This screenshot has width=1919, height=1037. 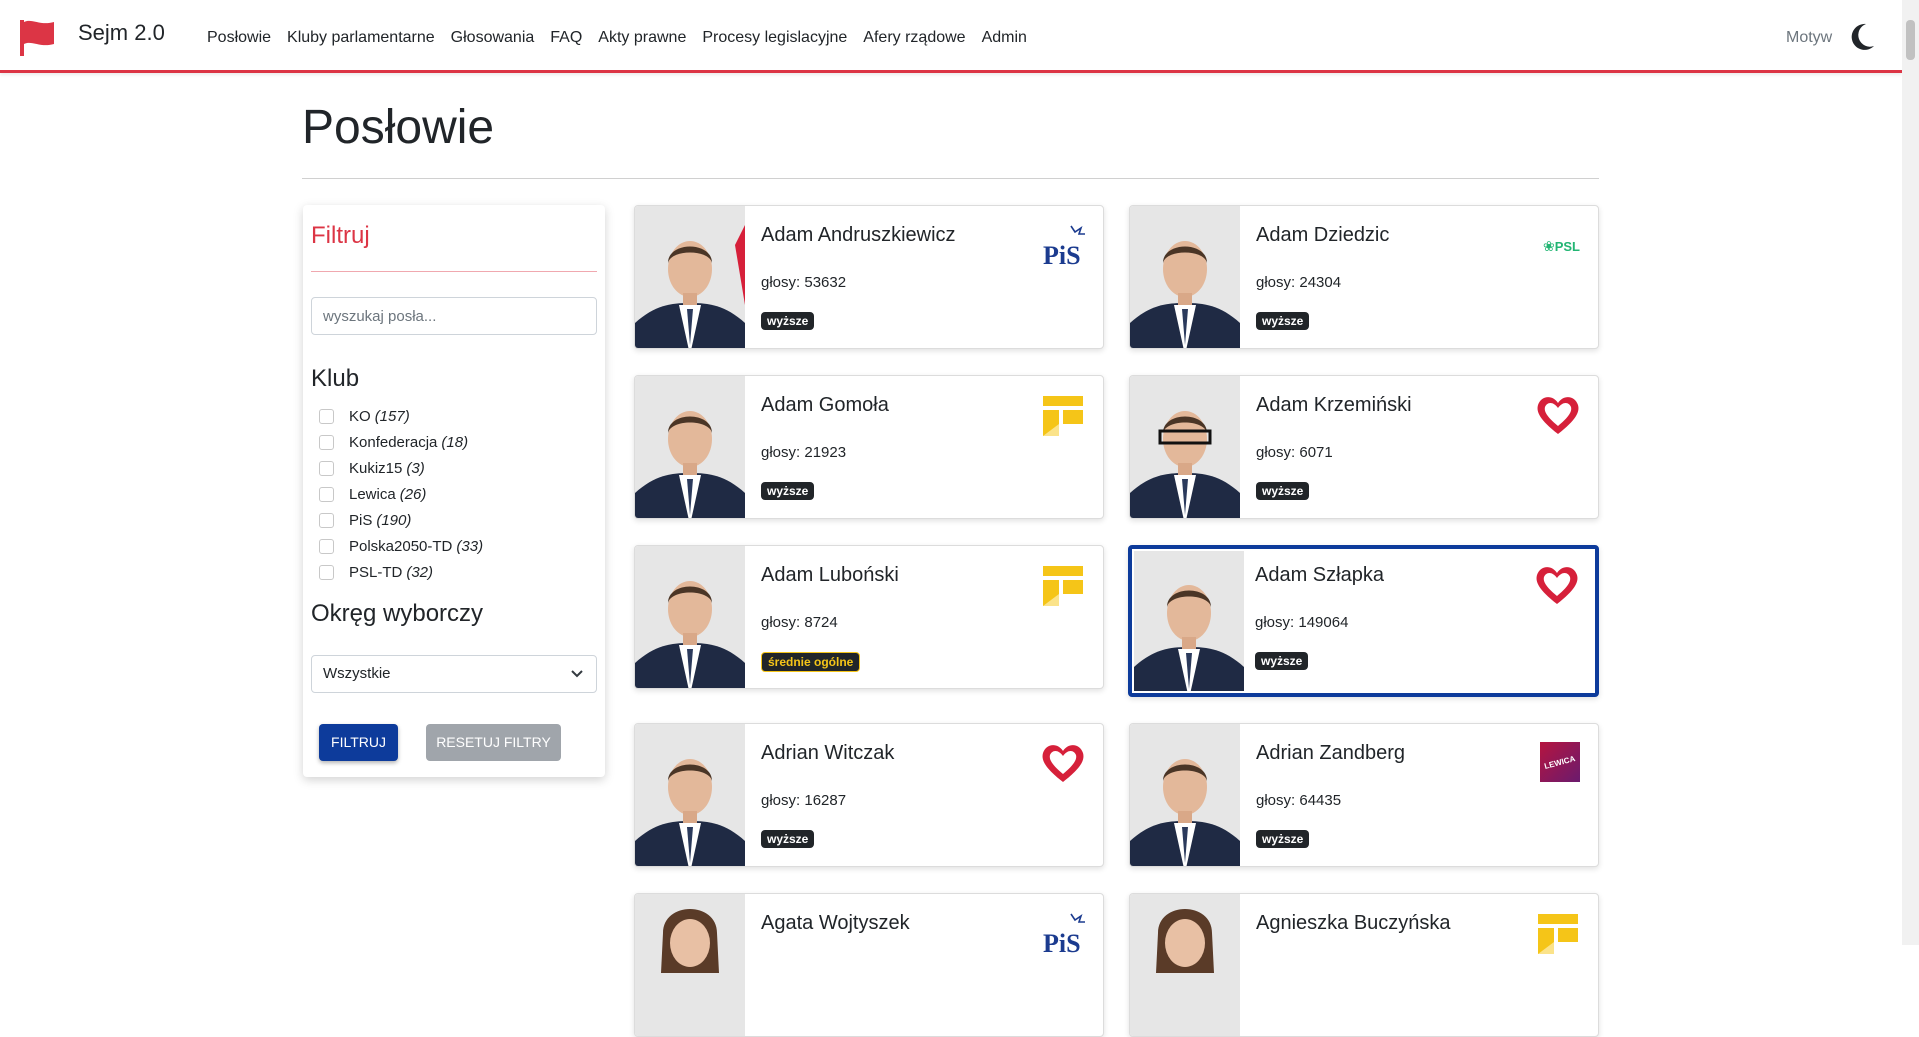 What do you see at coordinates (774, 38) in the screenshot?
I see `nav-procesy: Procesy legislacyjne` at bounding box center [774, 38].